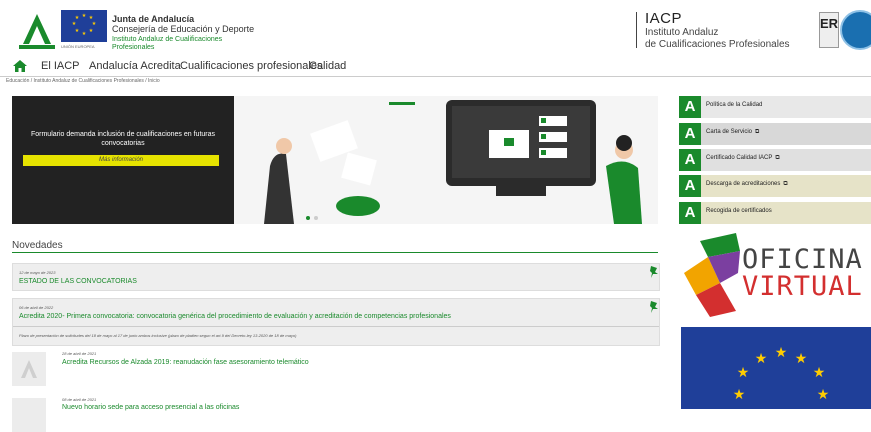 The image size is (871, 432). Describe the element at coordinates (79, 353) in the screenshot. I see `news-date: 28 de abril de 2021` at that location.